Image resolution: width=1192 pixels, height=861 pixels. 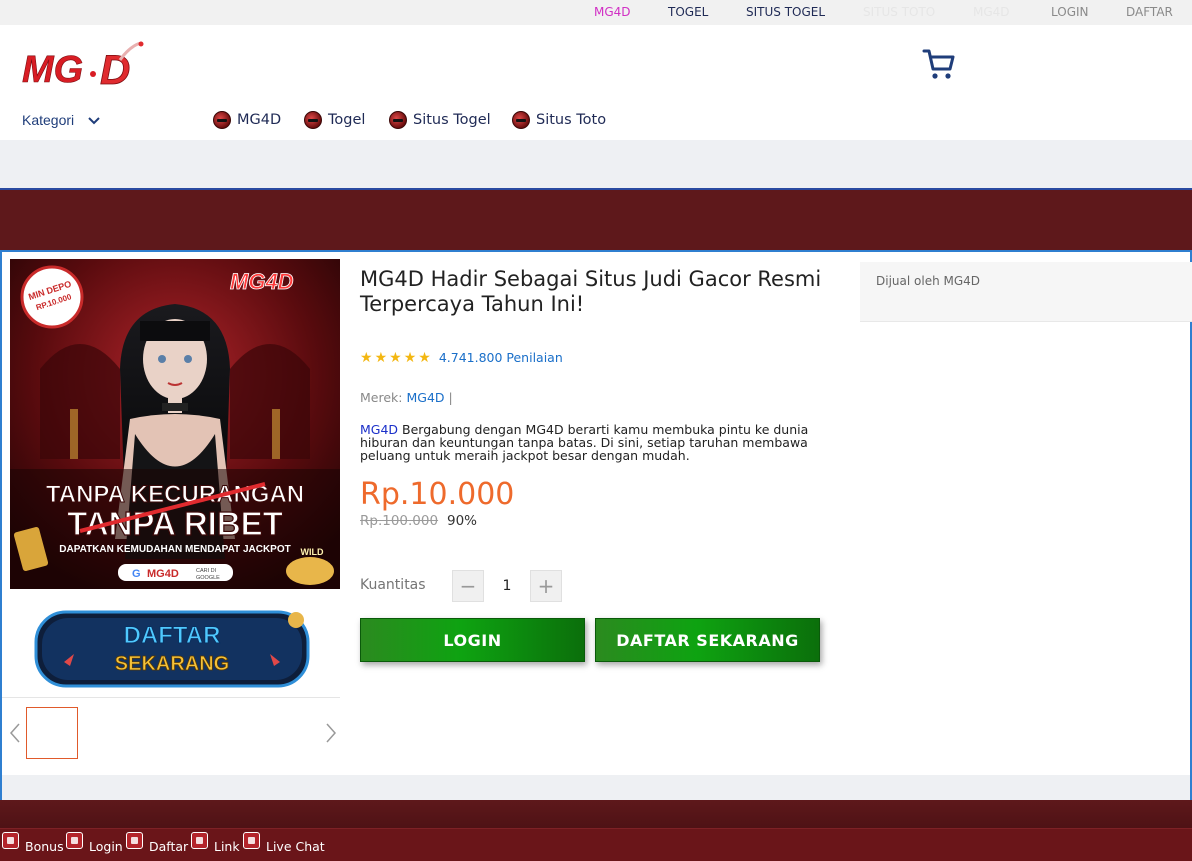 I want to click on svg-text: DAFTAR, so click(x=172, y=635).